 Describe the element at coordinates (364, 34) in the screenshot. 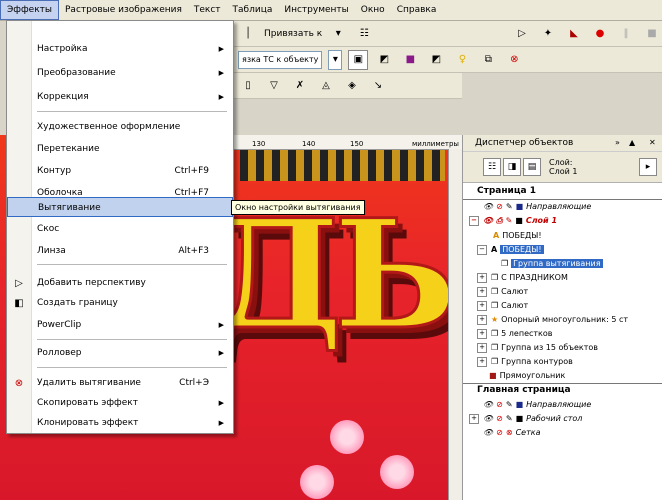

I see `grid-icon: ☷` at that location.